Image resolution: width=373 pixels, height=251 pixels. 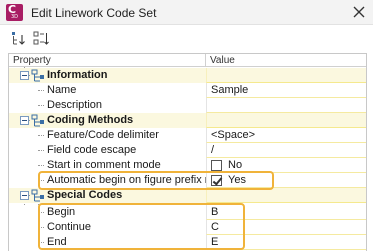 I want to click on property-label: Continue, so click(x=69, y=227).